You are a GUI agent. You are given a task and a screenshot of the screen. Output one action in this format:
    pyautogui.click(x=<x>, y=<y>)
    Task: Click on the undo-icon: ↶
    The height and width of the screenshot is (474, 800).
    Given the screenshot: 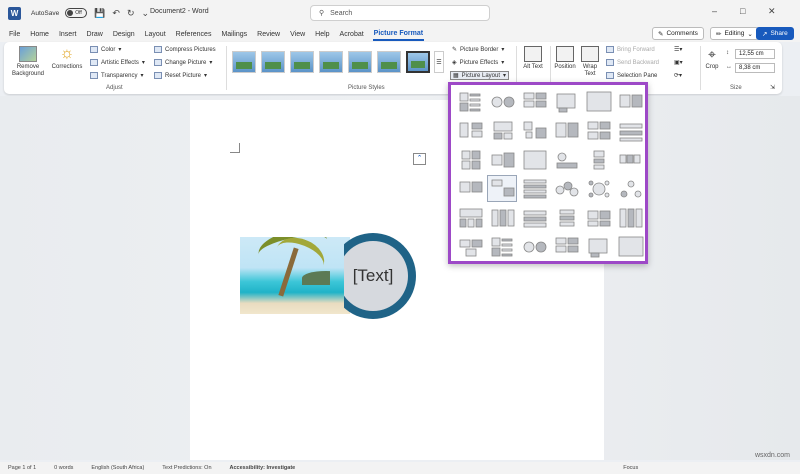 What is the action you would take?
    pyautogui.click(x=116, y=13)
    